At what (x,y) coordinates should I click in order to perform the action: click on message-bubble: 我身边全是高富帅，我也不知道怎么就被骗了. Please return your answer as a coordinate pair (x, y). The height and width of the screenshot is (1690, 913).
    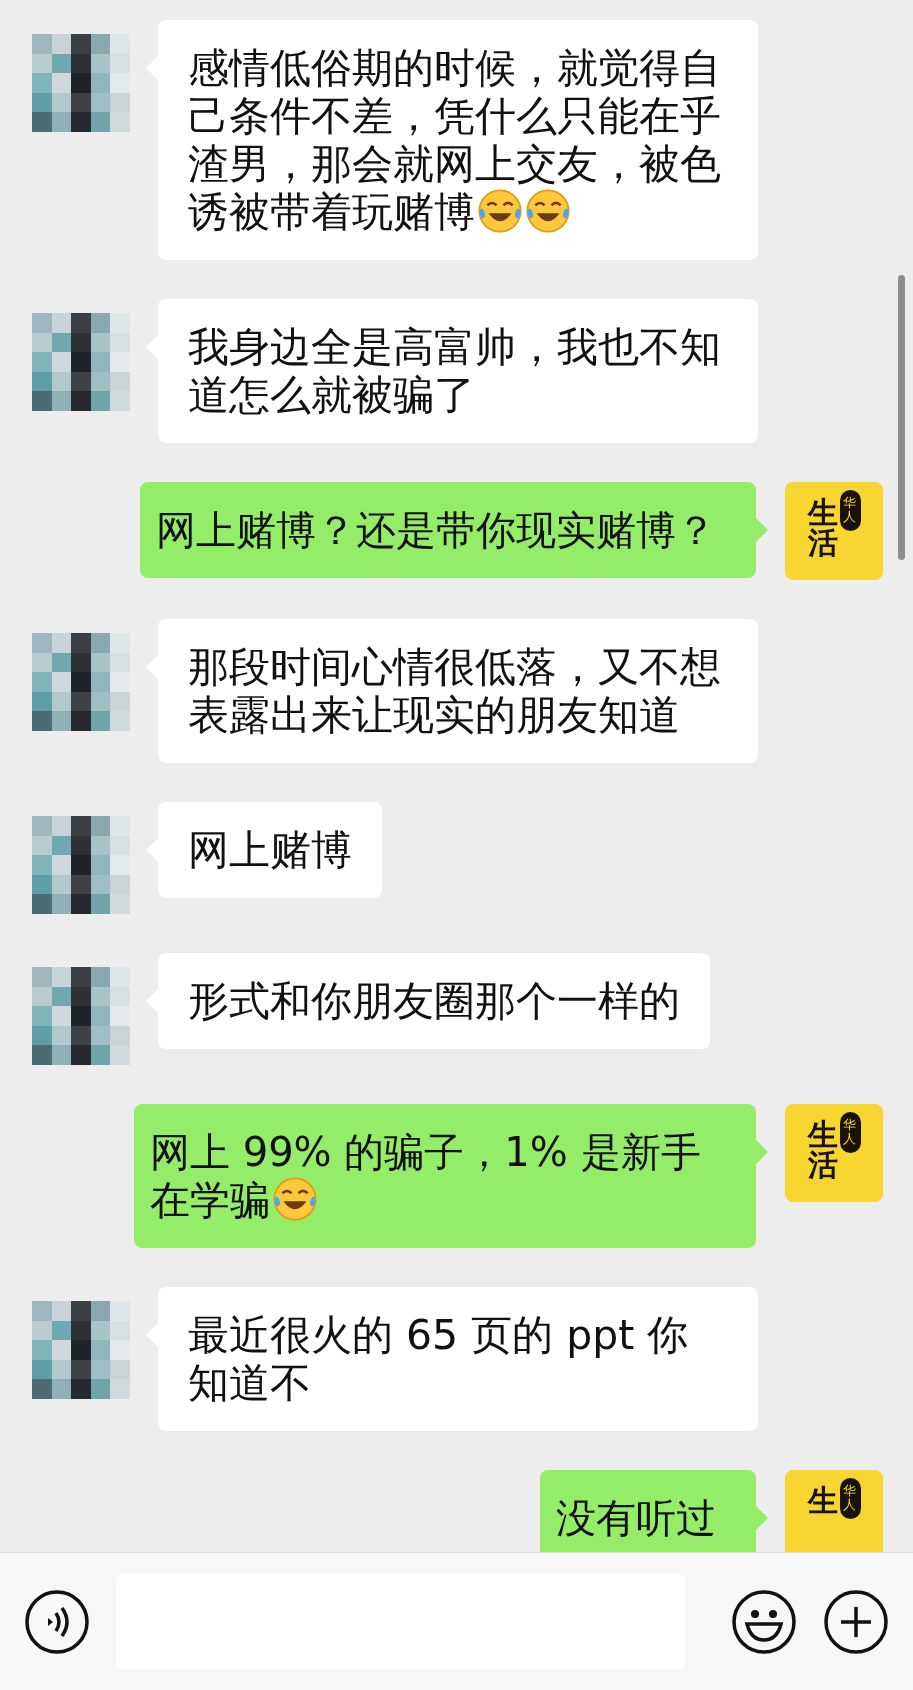
    Looking at the image, I should click on (458, 371).